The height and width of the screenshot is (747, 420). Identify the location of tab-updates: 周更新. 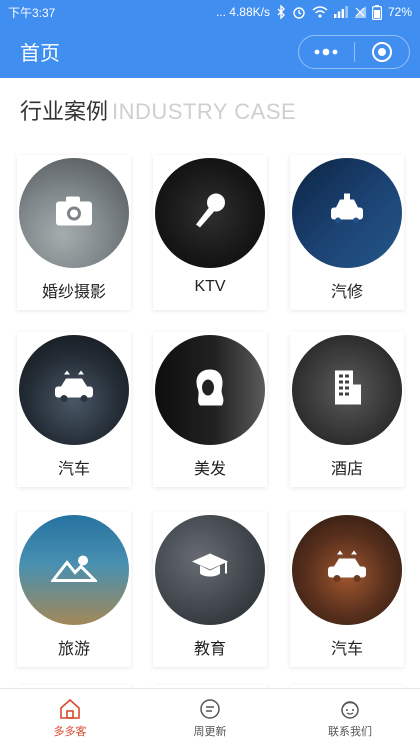
(210, 718).